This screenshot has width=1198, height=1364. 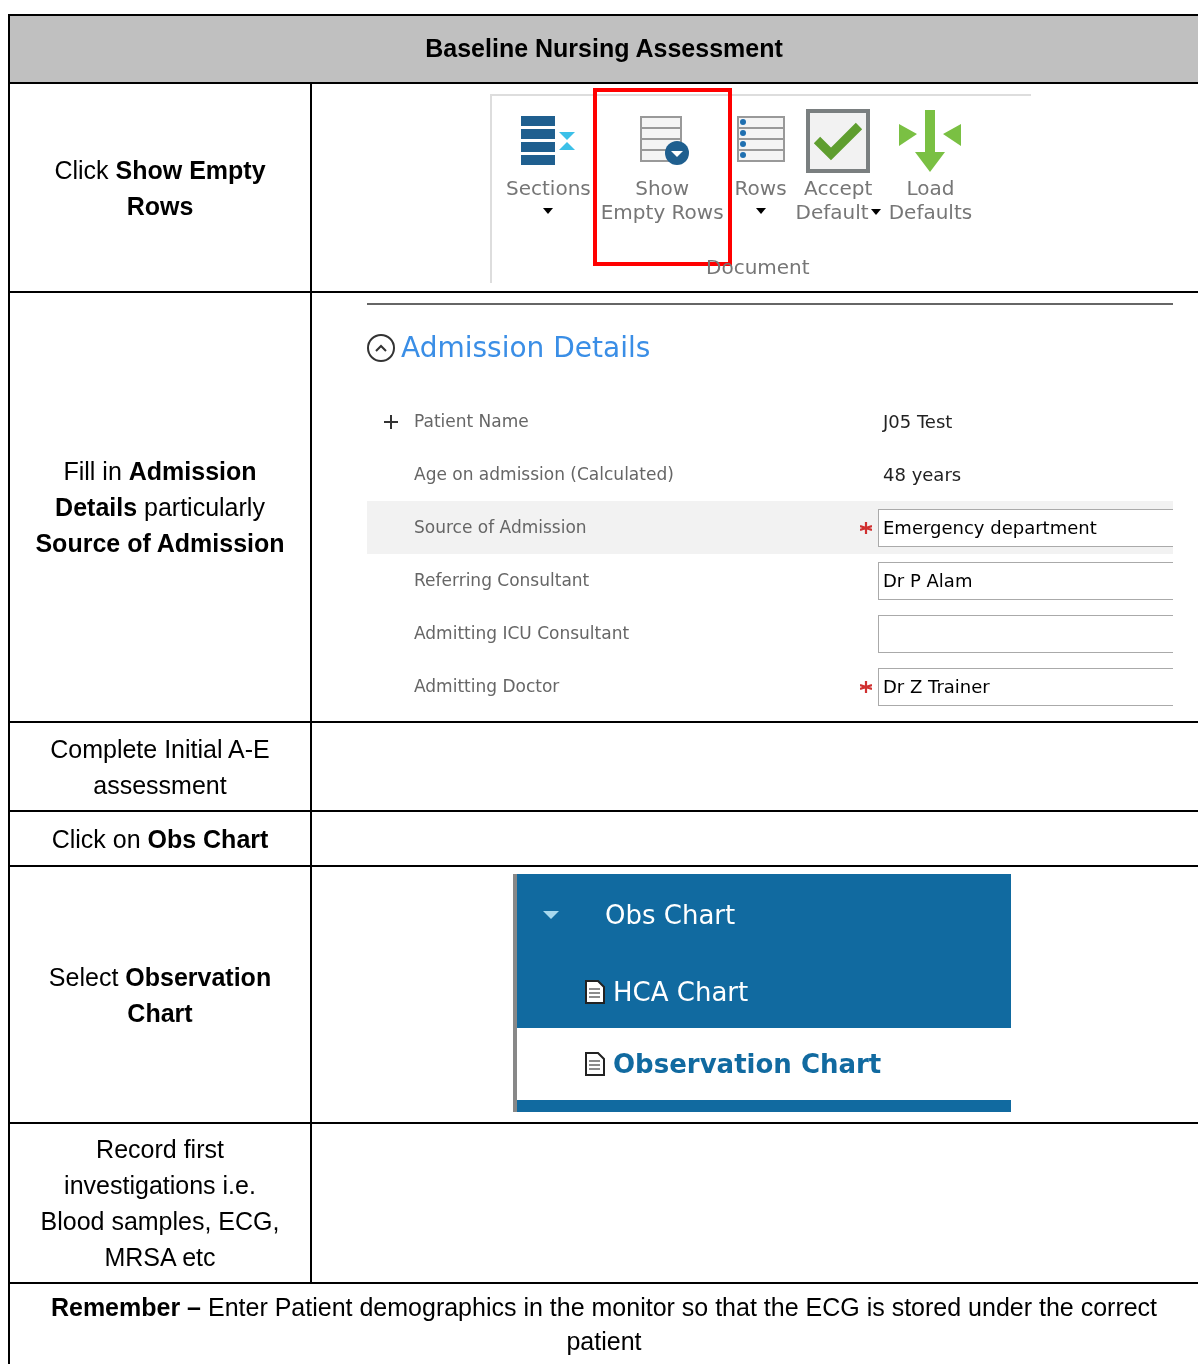 What do you see at coordinates (917, 422) in the screenshot?
I see `field-value: J05 Test` at bounding box center [917, 422].